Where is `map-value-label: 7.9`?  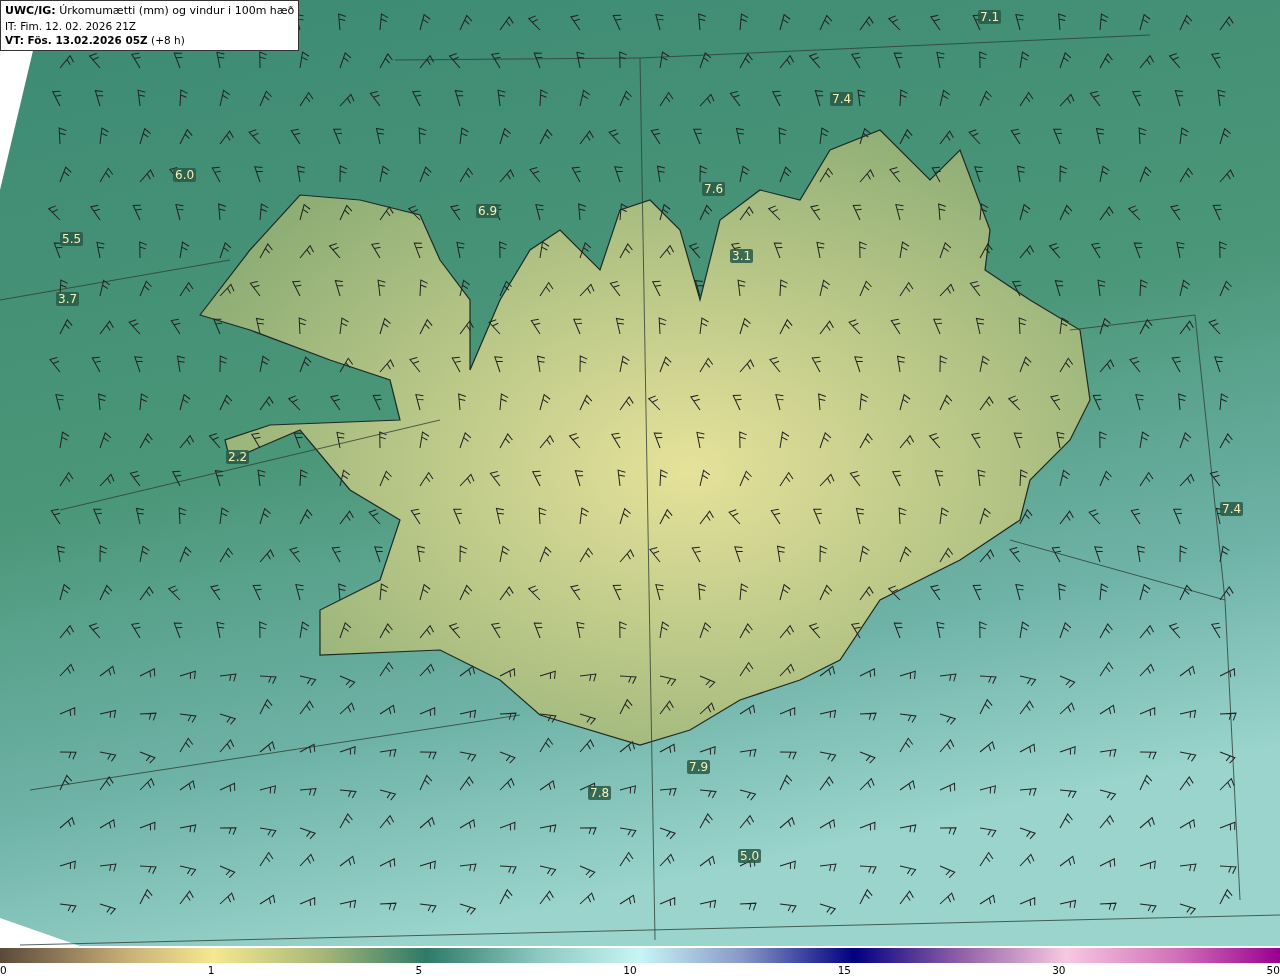 map-value-label: 7.9 is located at coordinates (699, 767).